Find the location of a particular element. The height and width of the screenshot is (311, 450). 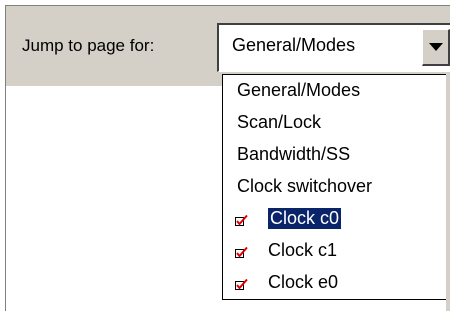

dropdown-item-clock-switchover: Clock switchover is located at coordinates (336, 188).